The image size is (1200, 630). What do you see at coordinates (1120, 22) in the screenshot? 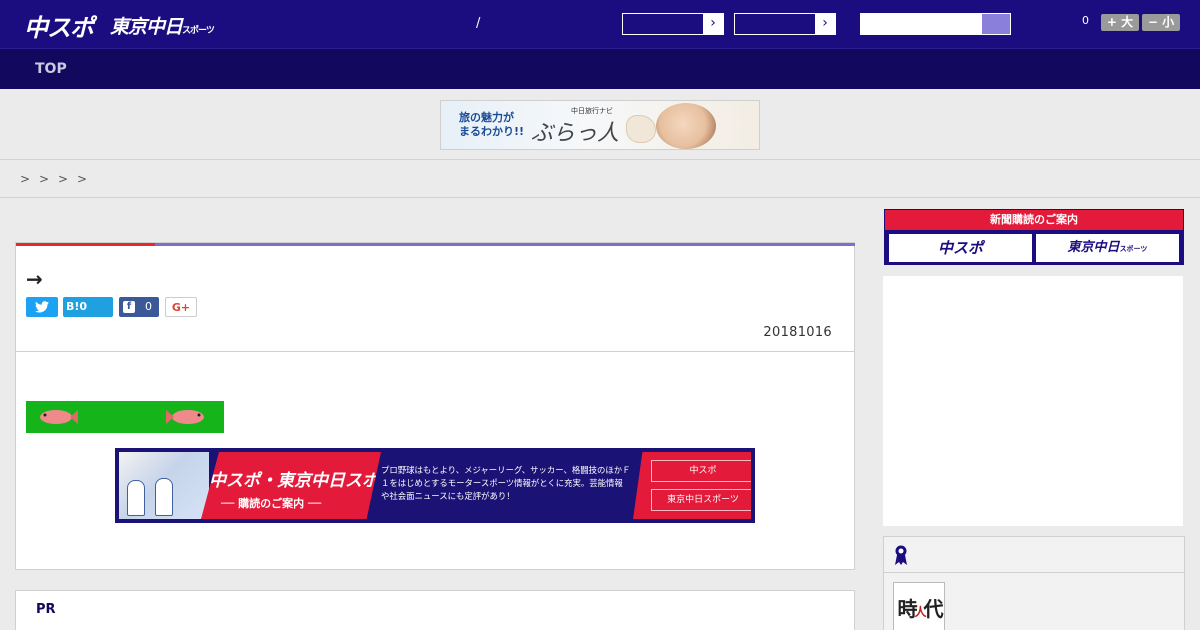
I see `font-larger-button: + 大` at bounding box center [1120, 22].